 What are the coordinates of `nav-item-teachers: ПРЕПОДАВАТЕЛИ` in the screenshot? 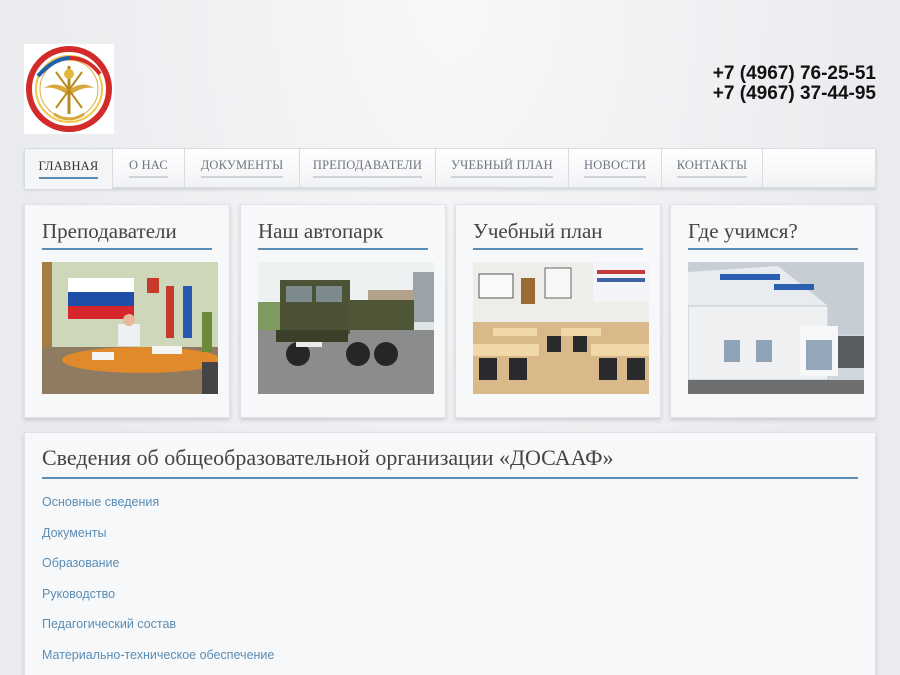 It's located at (368, 168).